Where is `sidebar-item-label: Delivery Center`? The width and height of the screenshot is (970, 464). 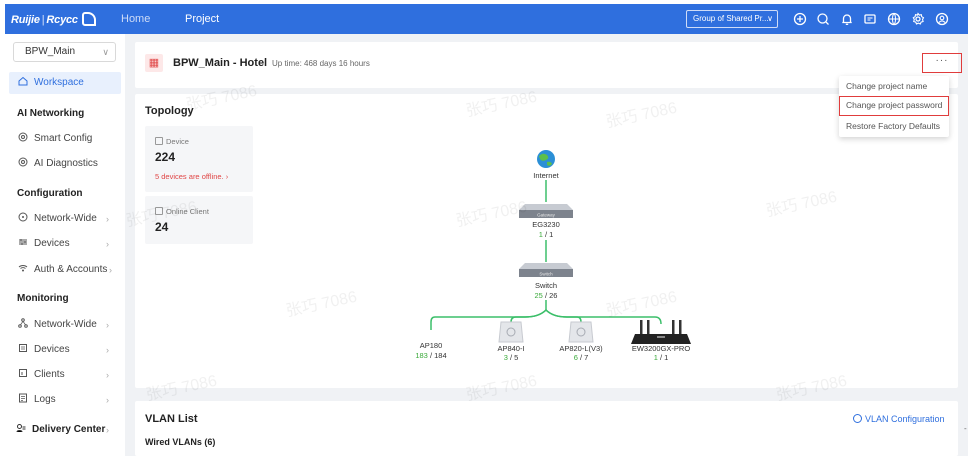 sidebar-item-label: Delivery Center is located at coordinates (69, 429).